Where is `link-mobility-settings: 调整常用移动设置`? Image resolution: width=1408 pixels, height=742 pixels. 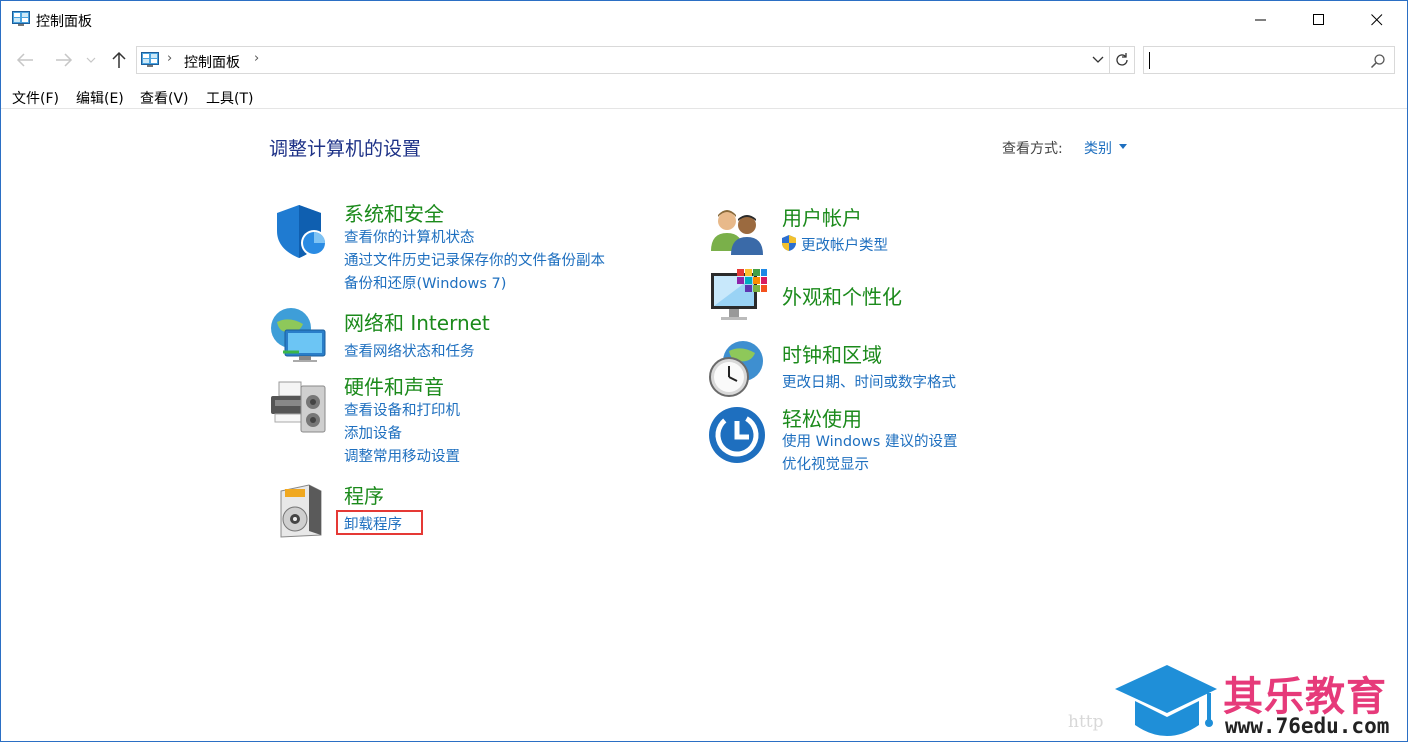 link-mobility-settings: 调整常用移动设置 is located at coordinates (402, 455).